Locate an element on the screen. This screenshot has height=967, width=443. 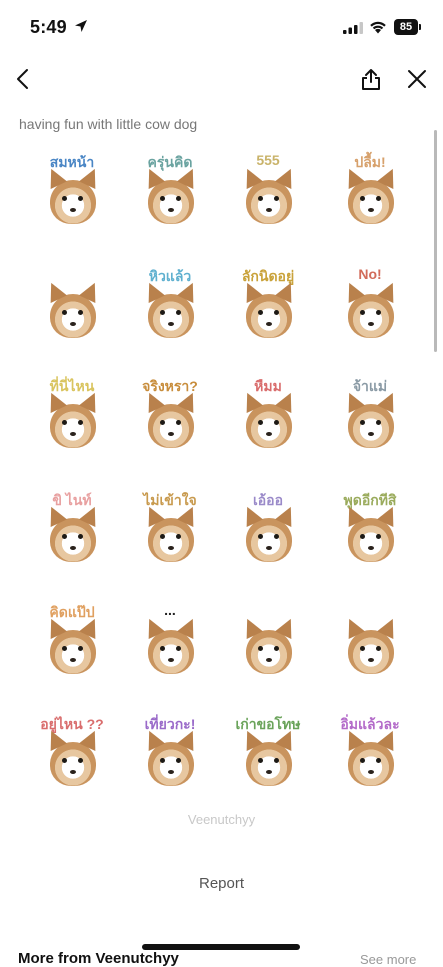
sticker-item: หิวแล้ว is located at coordinates (170, 306).